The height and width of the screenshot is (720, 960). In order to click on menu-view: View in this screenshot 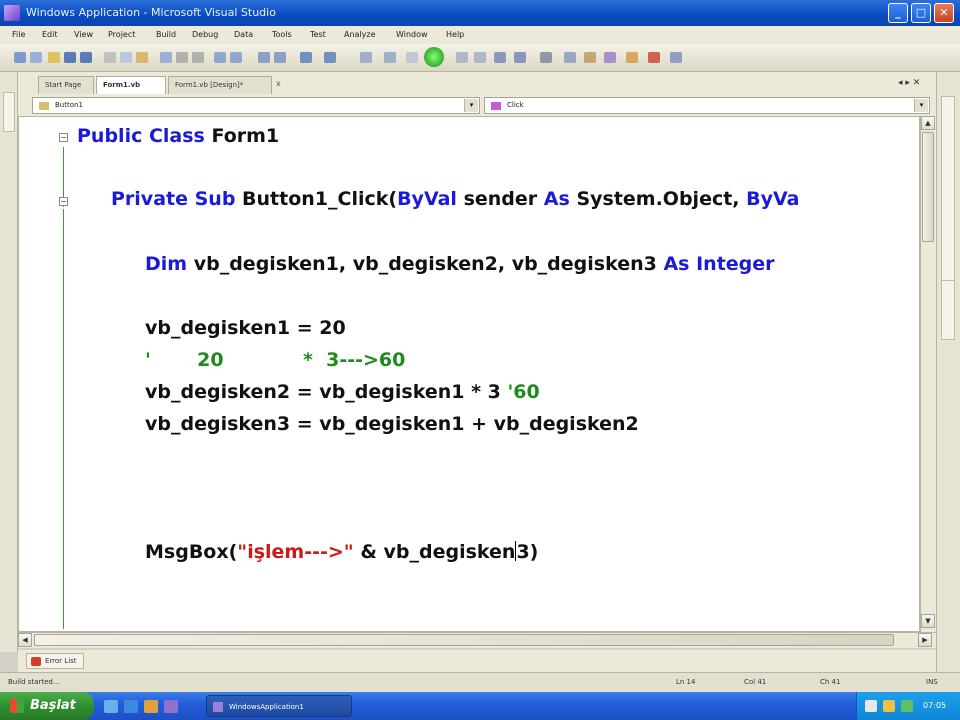, I will do `click(83, 34)`.